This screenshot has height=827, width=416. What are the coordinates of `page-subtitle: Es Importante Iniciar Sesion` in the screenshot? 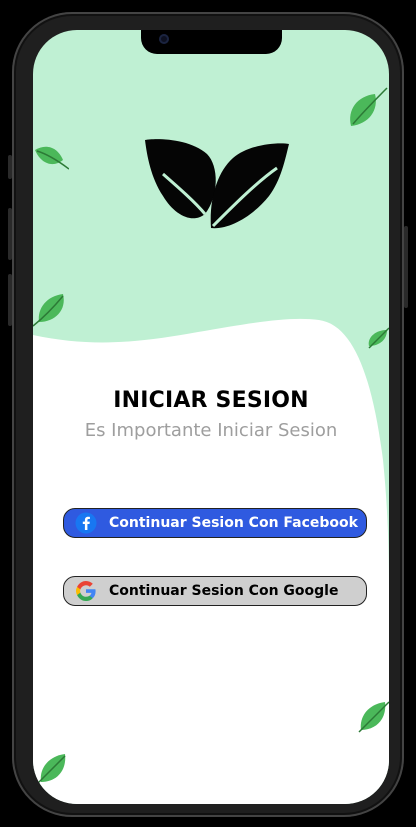 It's located at (211, 430).